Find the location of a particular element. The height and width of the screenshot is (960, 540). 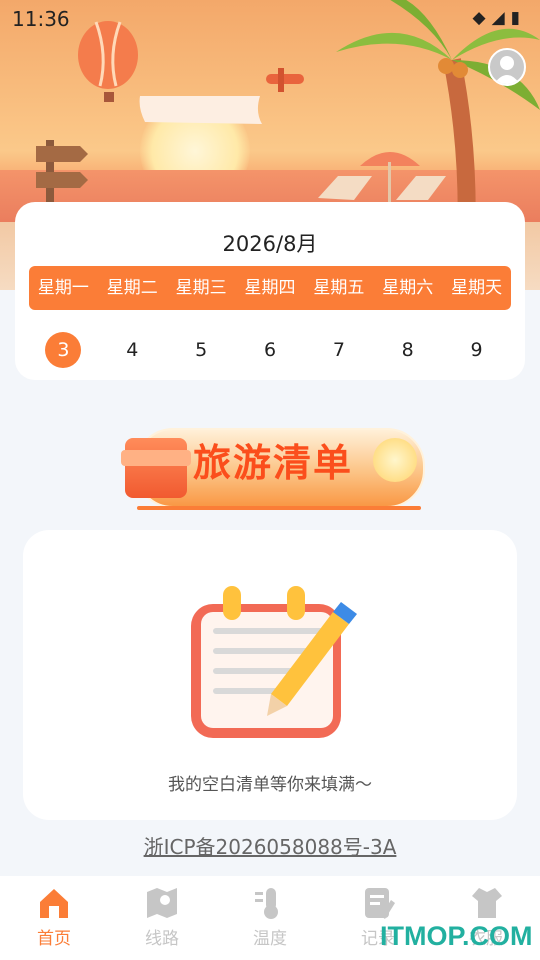

empty-checklist-message: 我的空白清单等你来填满～ is located at coordinates (270, 785).